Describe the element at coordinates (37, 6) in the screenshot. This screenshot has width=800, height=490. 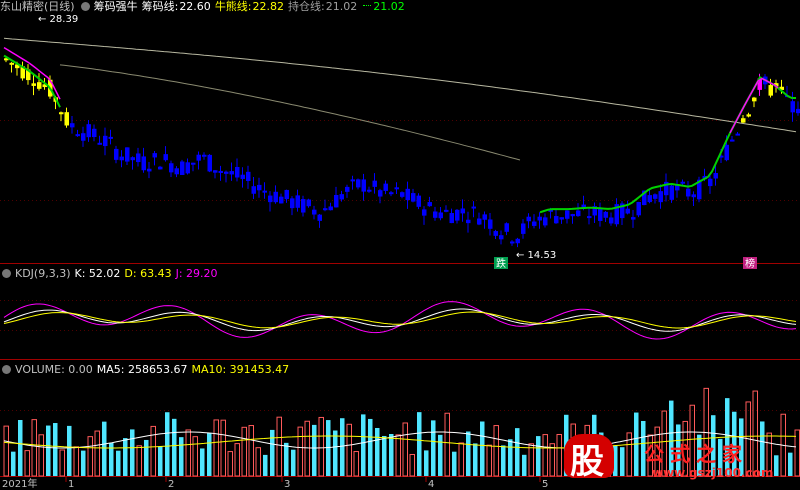
I see `stock-name: 东山精密(日线)` at that location.